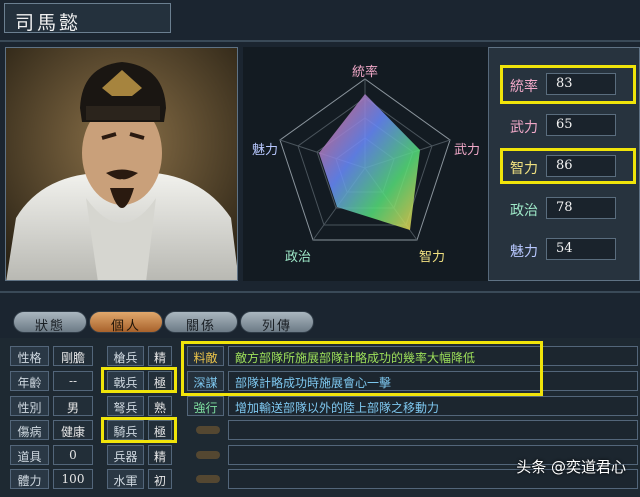  I want to click on stat-row-charisma: 魅力 54, so click(564, 250).